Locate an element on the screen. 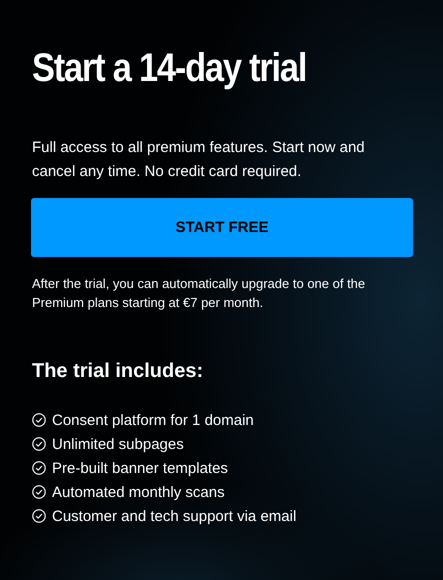  feature-text: Consent platform for 1 domain is located at coordinates (153, 420).